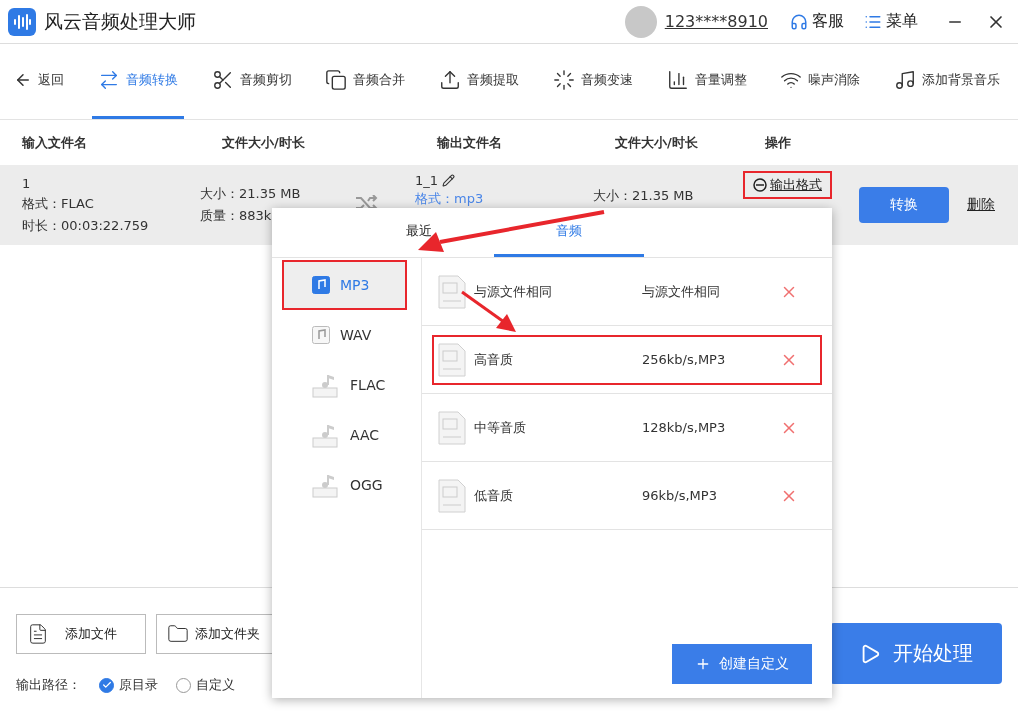  I want to click on tool-tab: 音频剪切, so click(251, 81).